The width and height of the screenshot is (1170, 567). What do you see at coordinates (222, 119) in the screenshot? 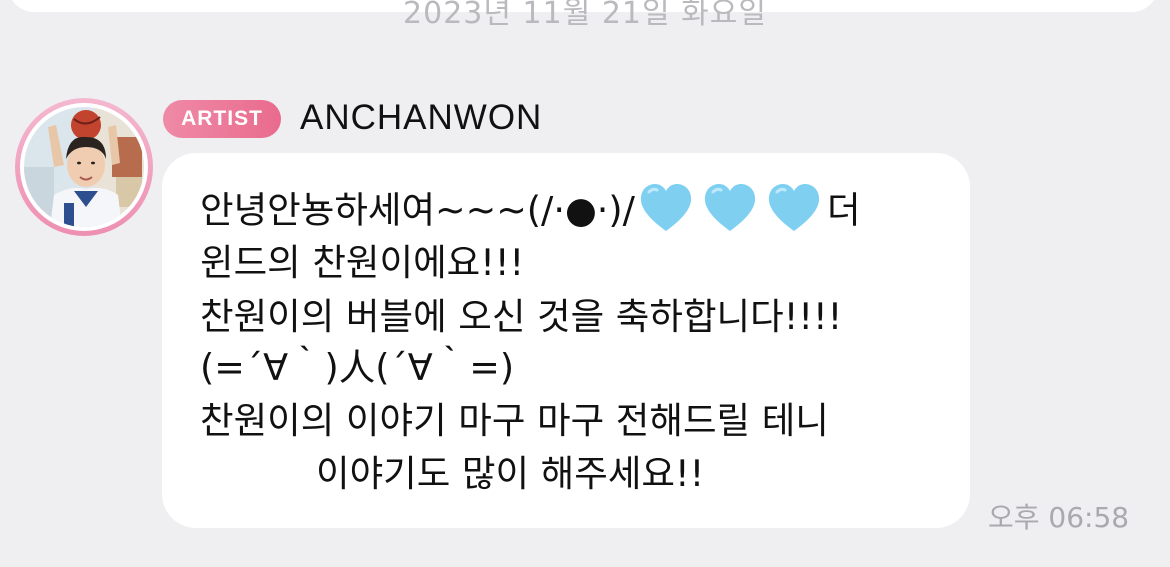
I see `artist-badge: ARTIST` at bounding box center [222, 119].